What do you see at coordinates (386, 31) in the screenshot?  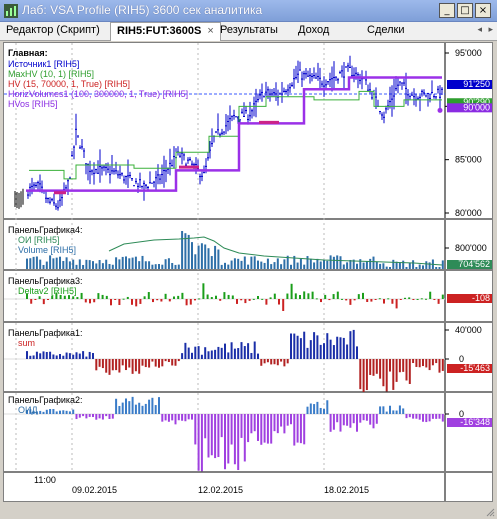 I see `tab-trades: Сделки` at bounding box center [386, 31].